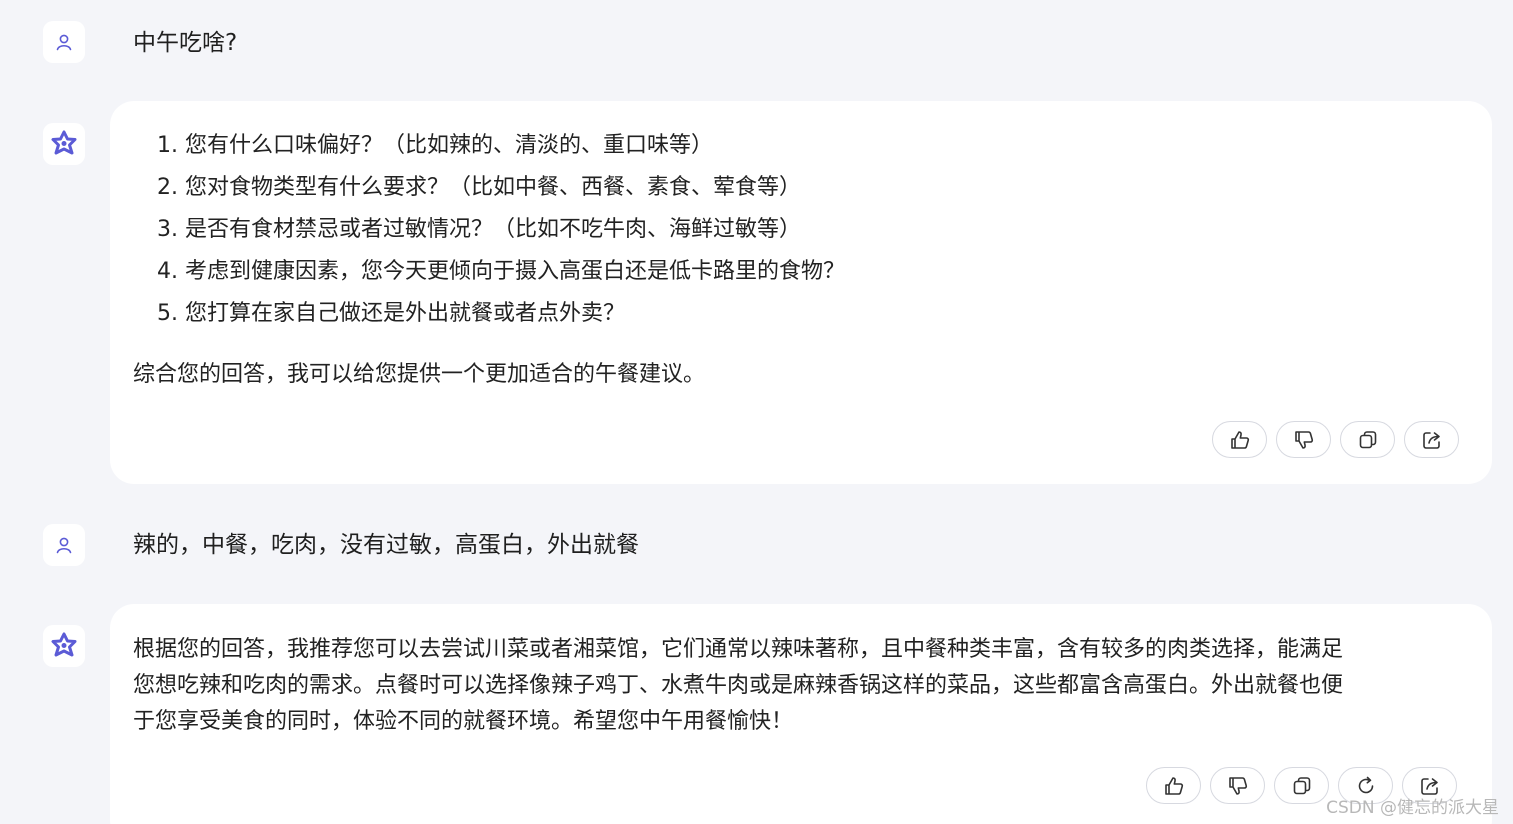 This screenshot has width=1513, height=824. What do you see at coordinates (1335, 439) in the screenshot?
I see `message-actions` at bounding box center [1335, 439].